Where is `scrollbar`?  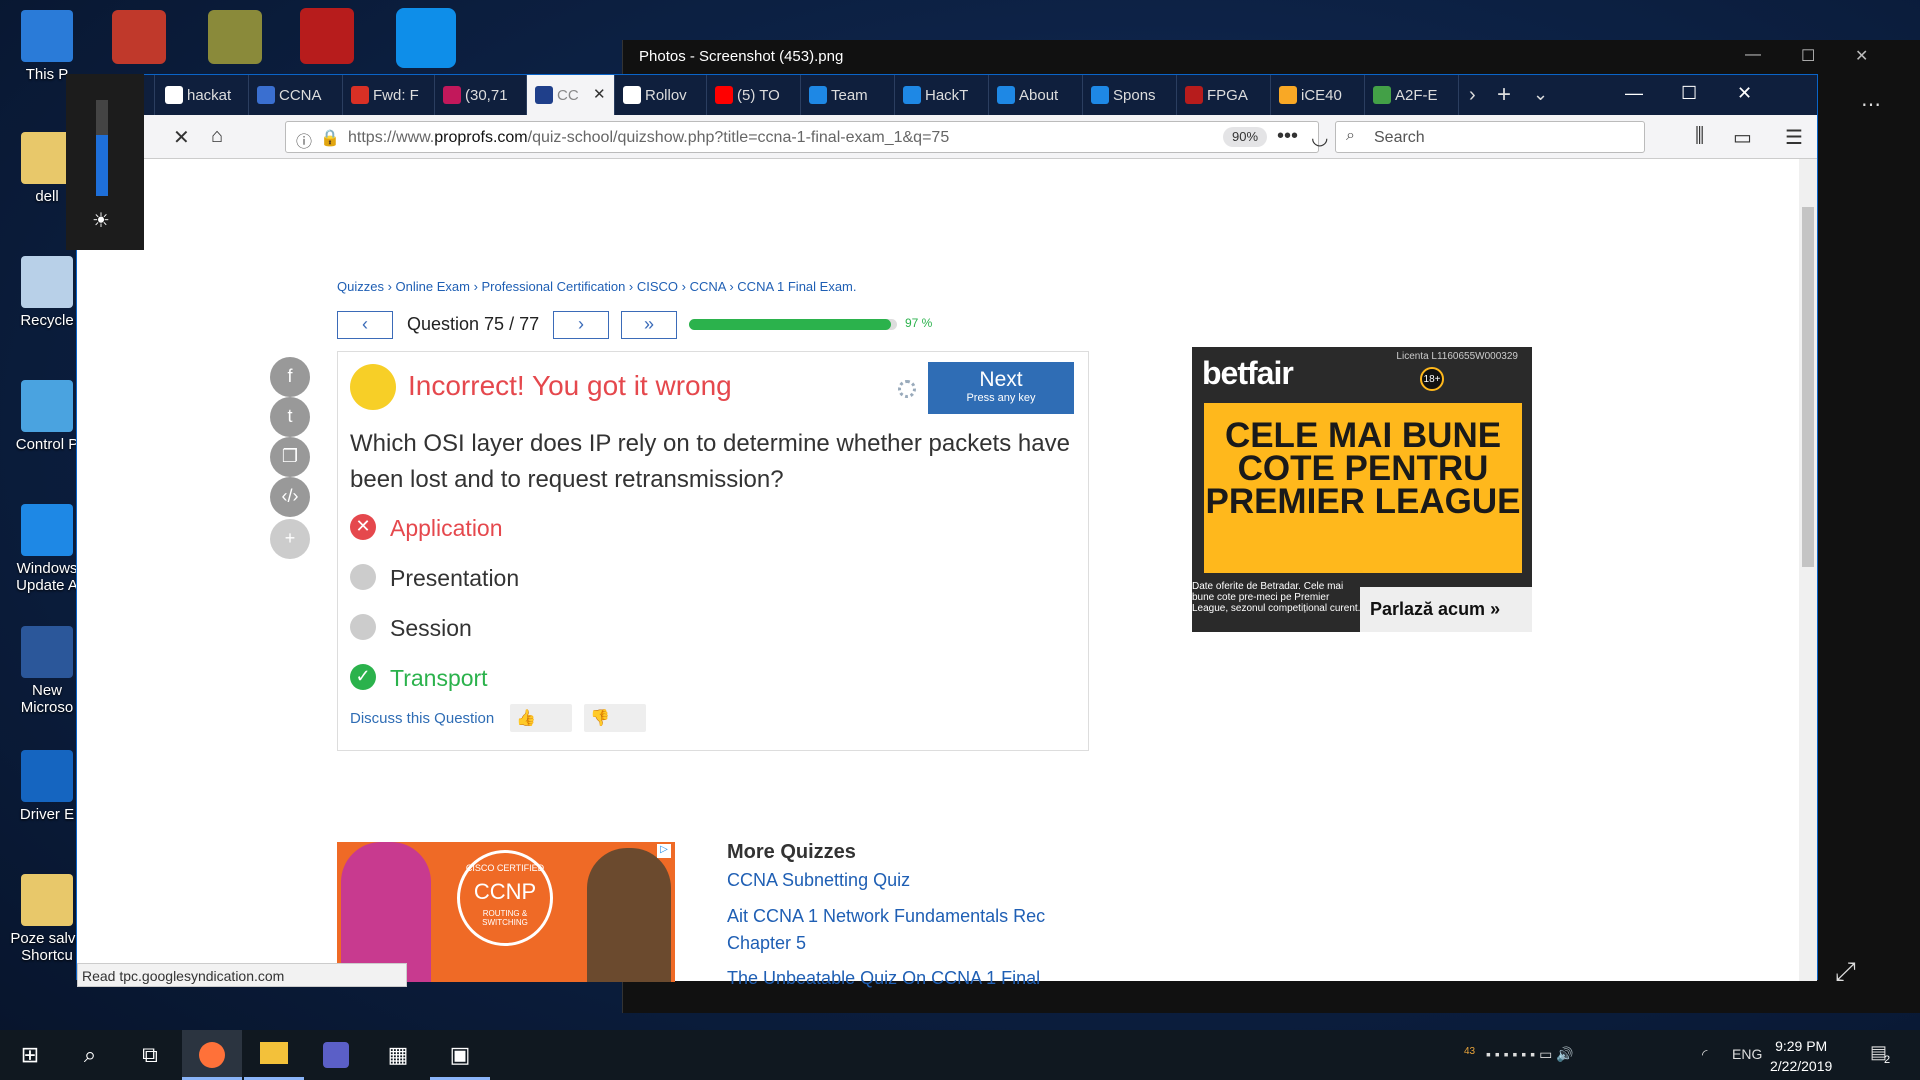
scrollbar is located at coordinates (1808, 570).